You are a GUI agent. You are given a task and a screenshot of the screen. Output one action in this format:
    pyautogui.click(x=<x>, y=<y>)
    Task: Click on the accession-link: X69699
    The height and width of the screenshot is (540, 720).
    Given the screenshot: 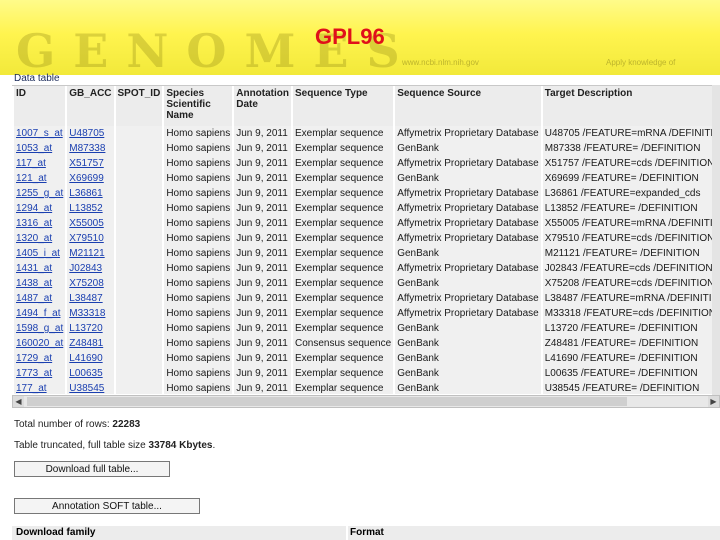 What is the action you would take?
    pyautogui.click(x=86, y=178)
    